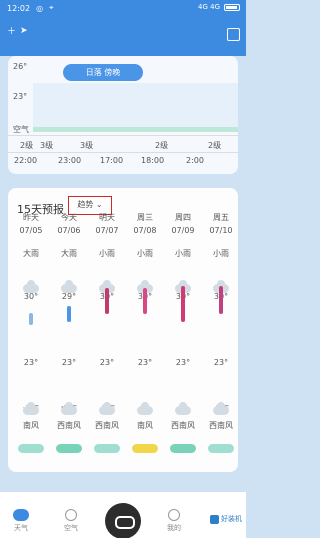  What do you see at coordinates (107, 230) in the screenshot?
I see `date-label: 07/07` at bounding box center [107, 230].